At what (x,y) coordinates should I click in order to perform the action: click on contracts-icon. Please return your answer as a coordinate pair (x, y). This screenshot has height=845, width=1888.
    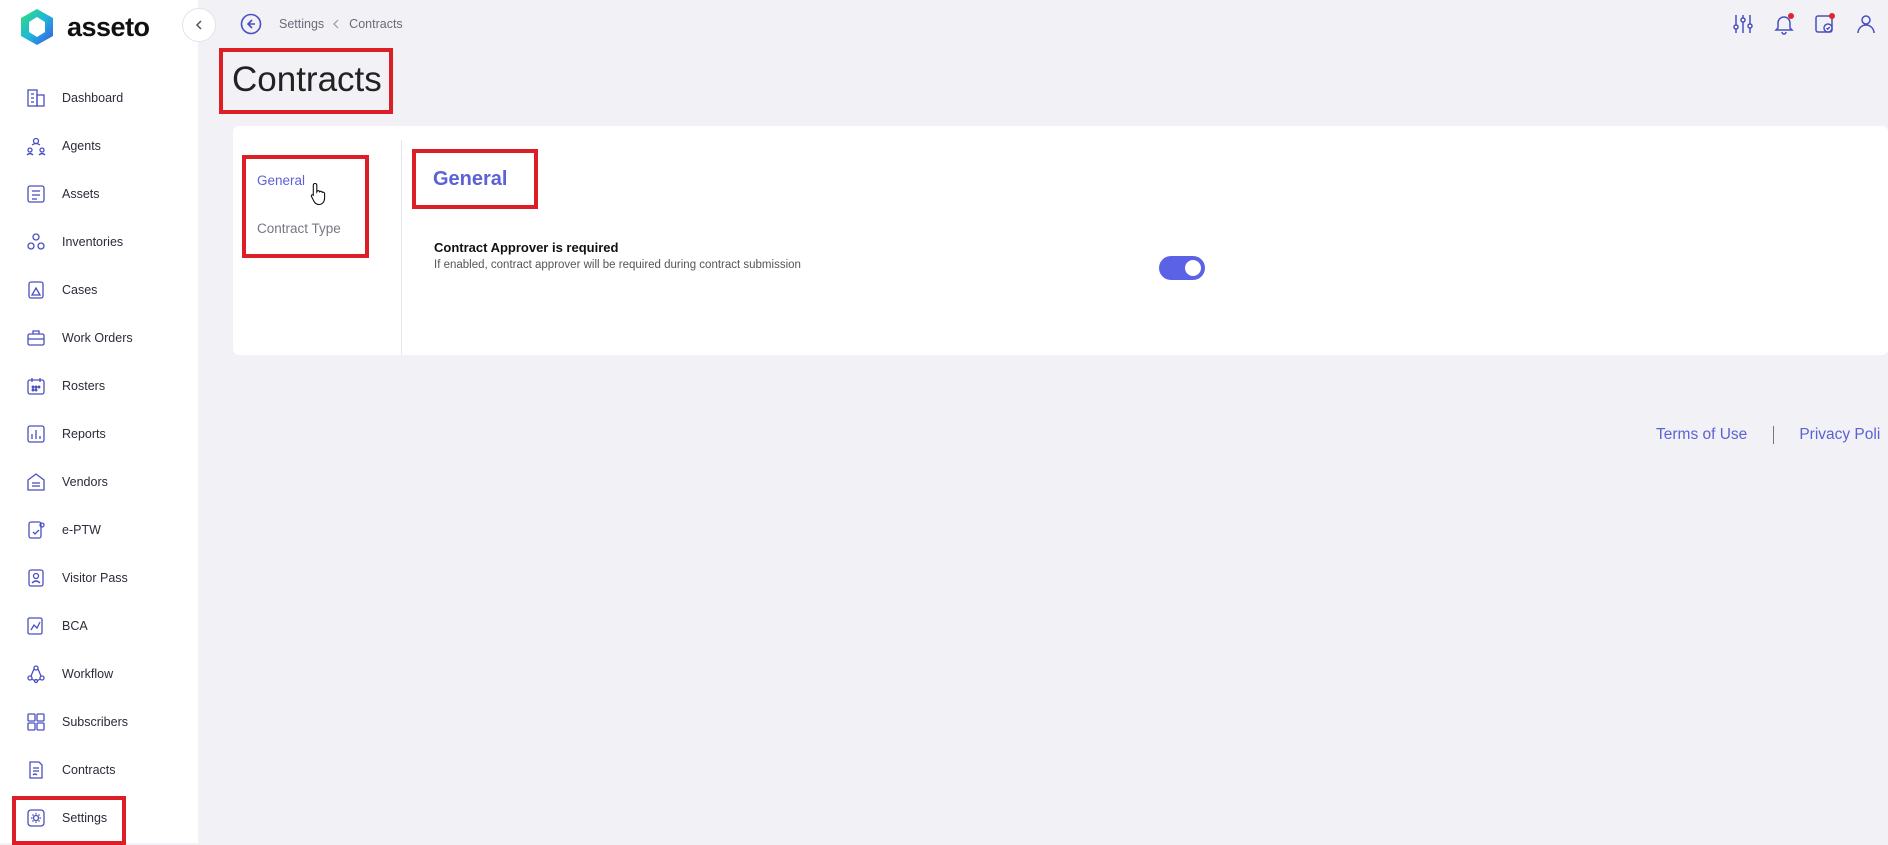
    Looking at the image, I should click on (36, 770).